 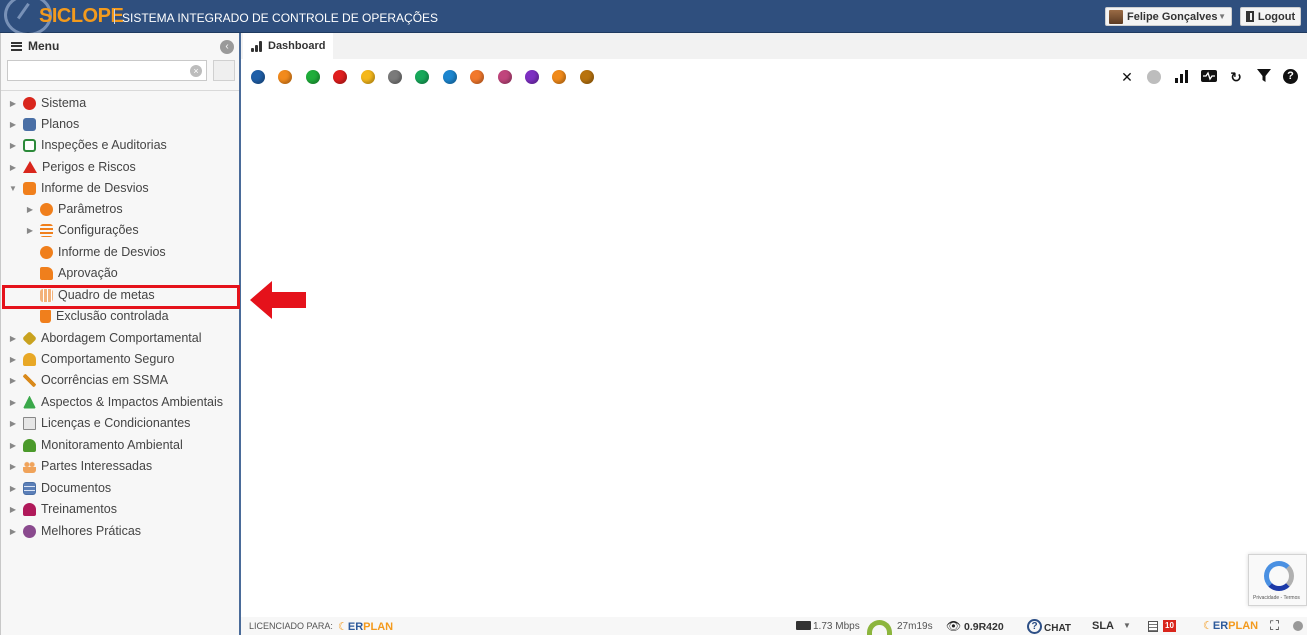 I want to click on pulse-icon, so click(x=1209, y=77).